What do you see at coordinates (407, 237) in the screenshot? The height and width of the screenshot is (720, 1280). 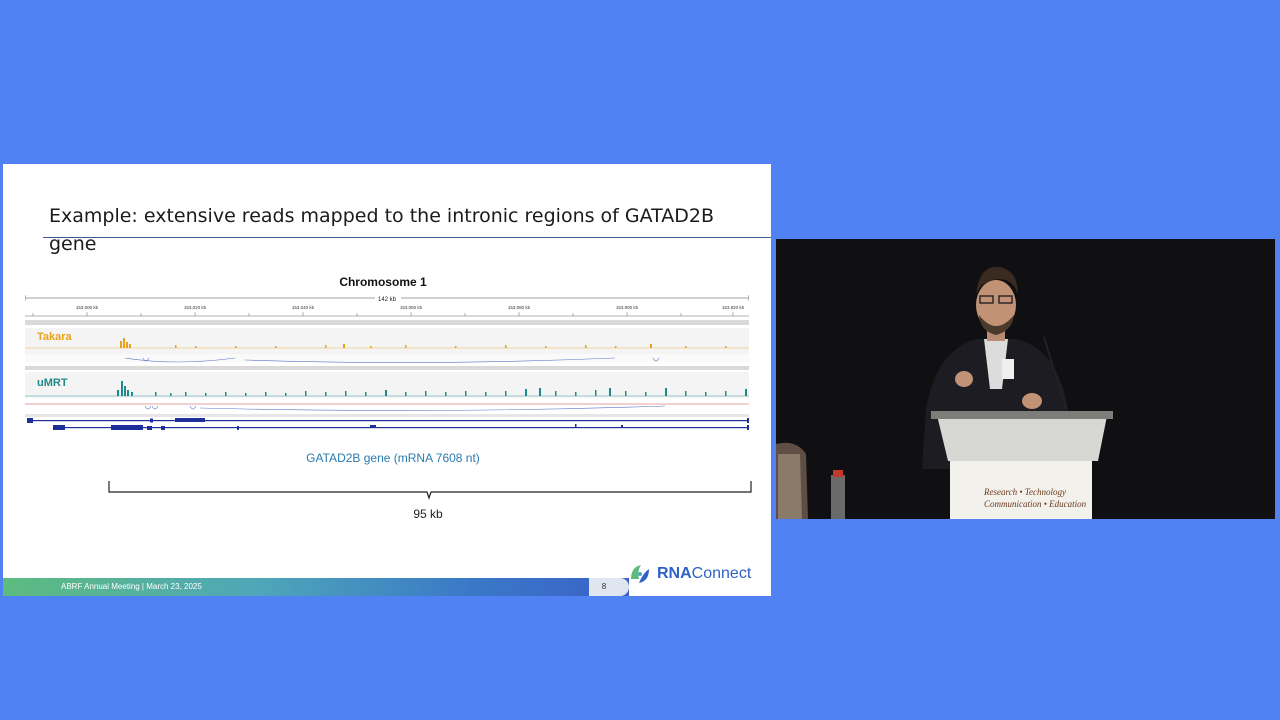 I see `title-divider` at bounding box center [407, 237].